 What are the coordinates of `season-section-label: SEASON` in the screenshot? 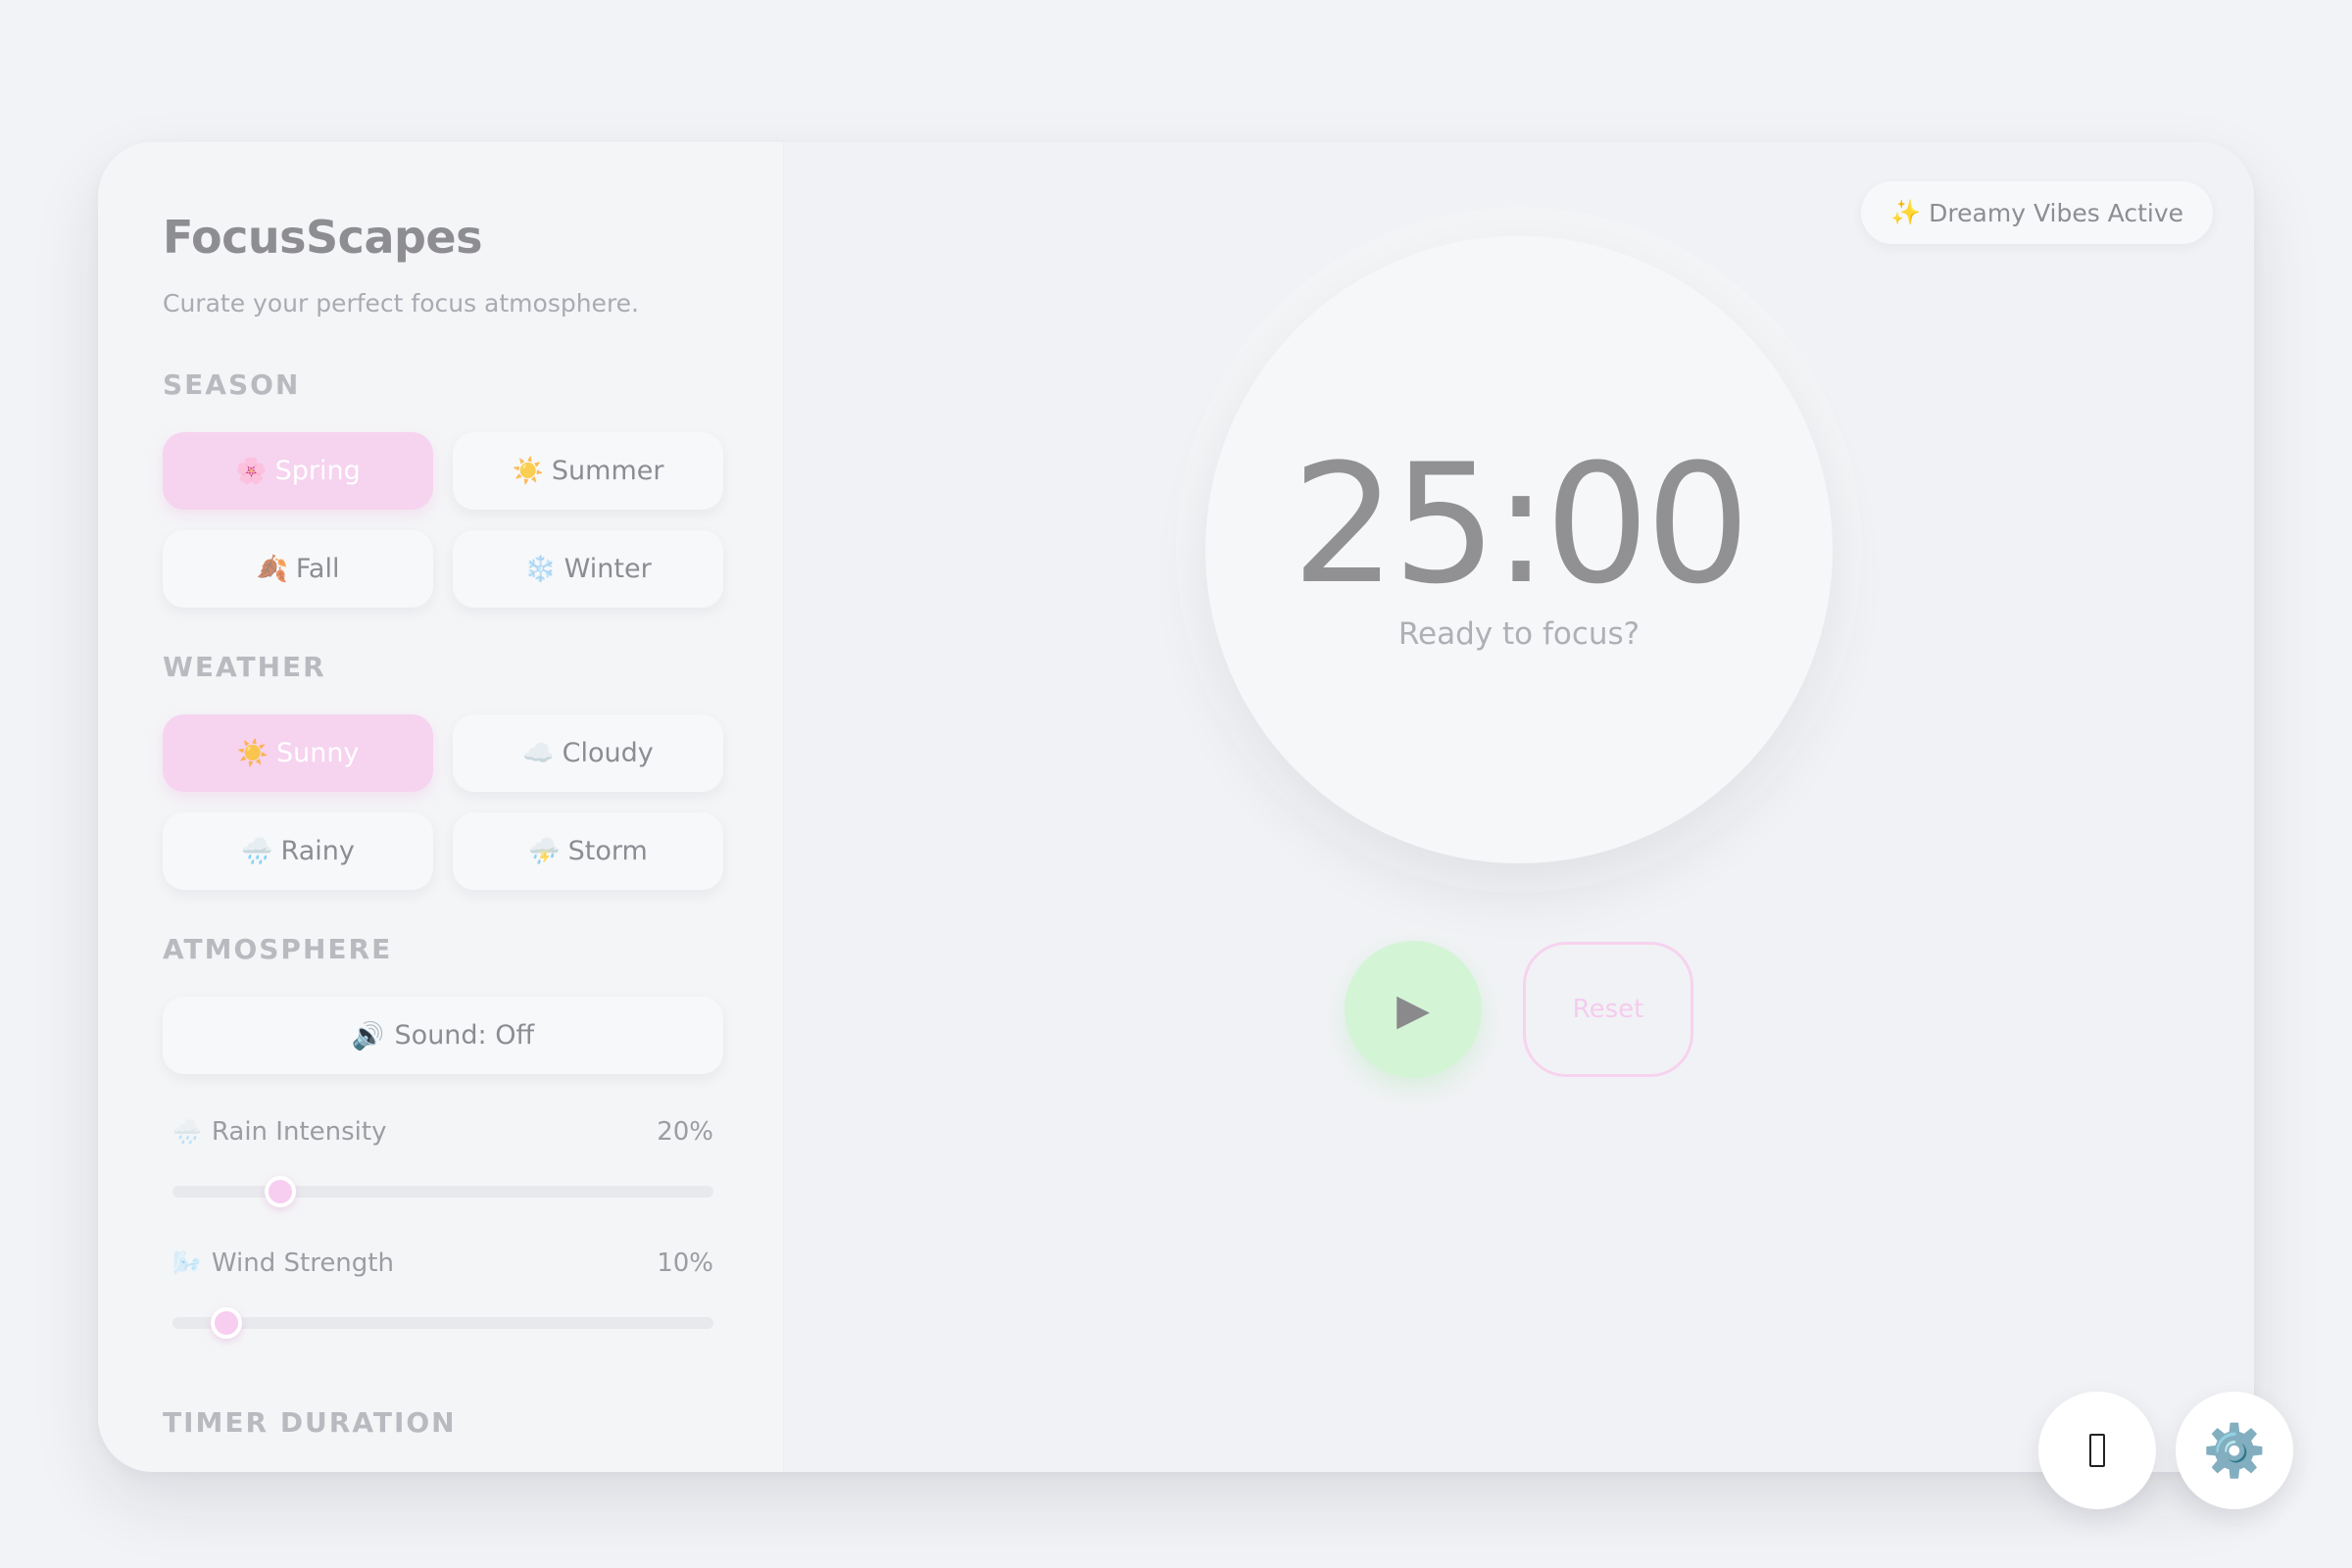 It's located at (232, 384).